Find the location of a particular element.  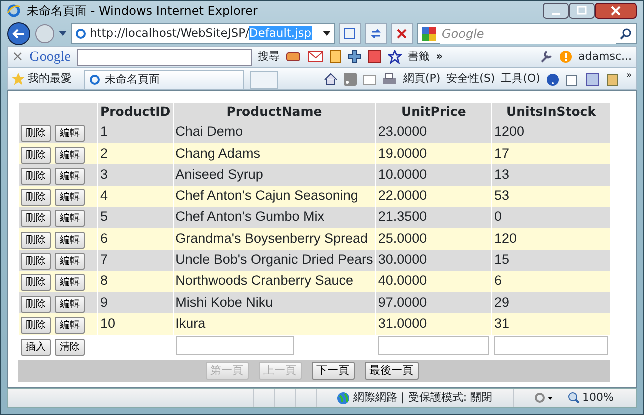

table-cell: Chang Adams is located at coordinates (218, 153).